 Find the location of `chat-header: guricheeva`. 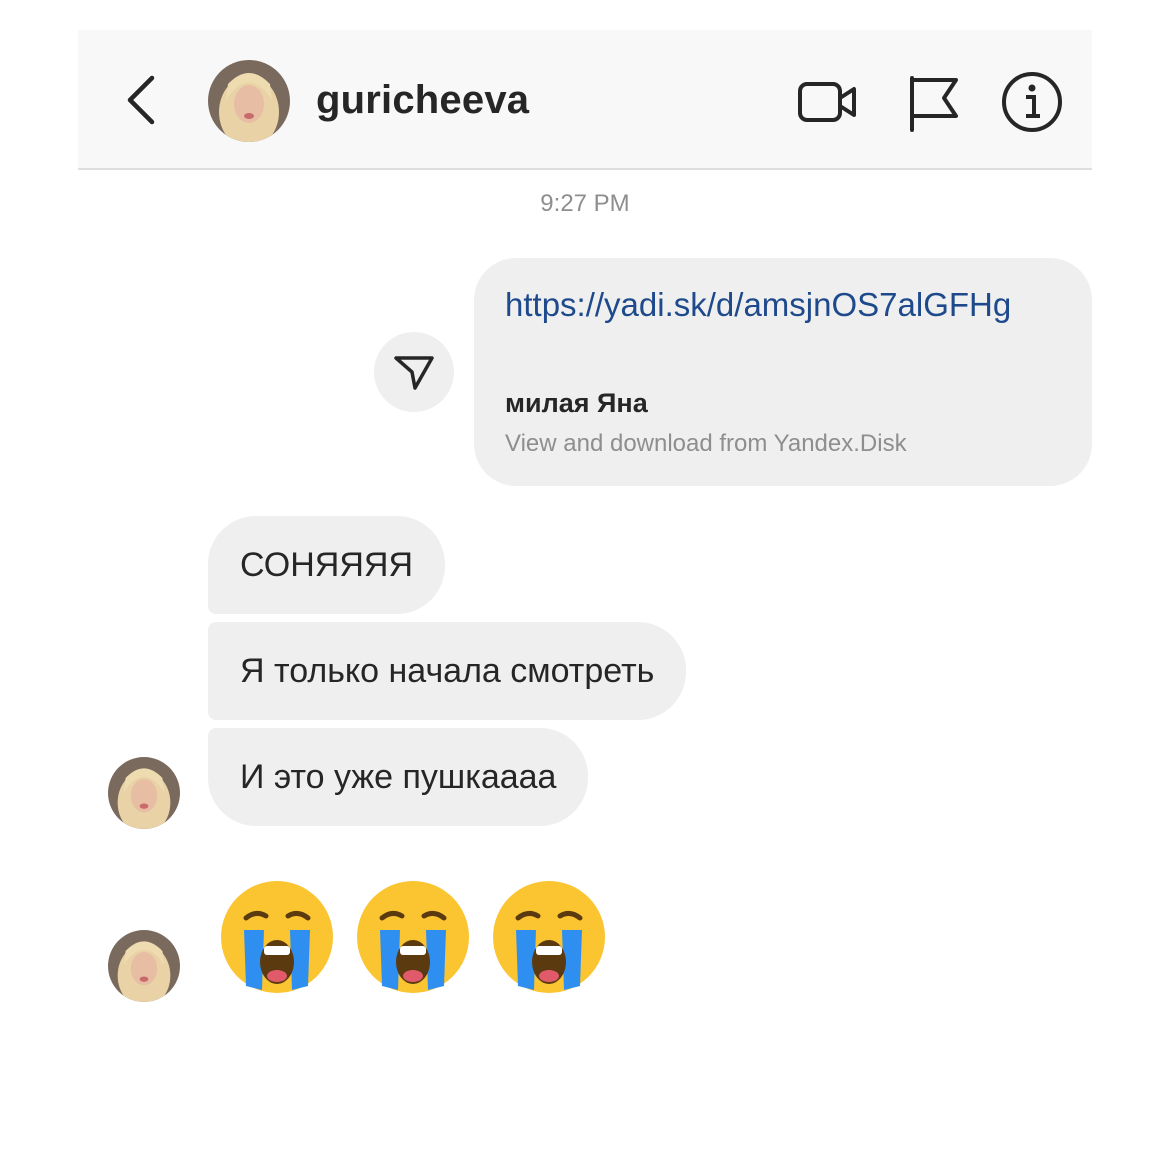

chat-header: guricheeva is located at coordinates (585, 100).